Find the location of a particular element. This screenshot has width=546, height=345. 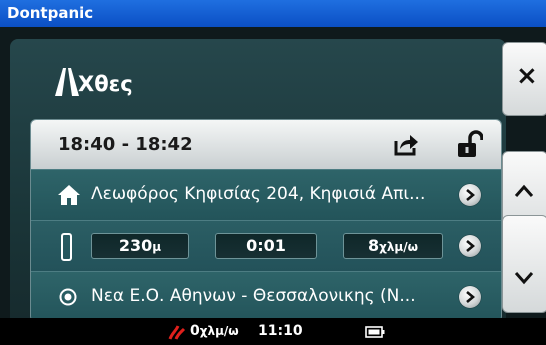

status-speed-value: 0 is located at coordinates (195, 331).